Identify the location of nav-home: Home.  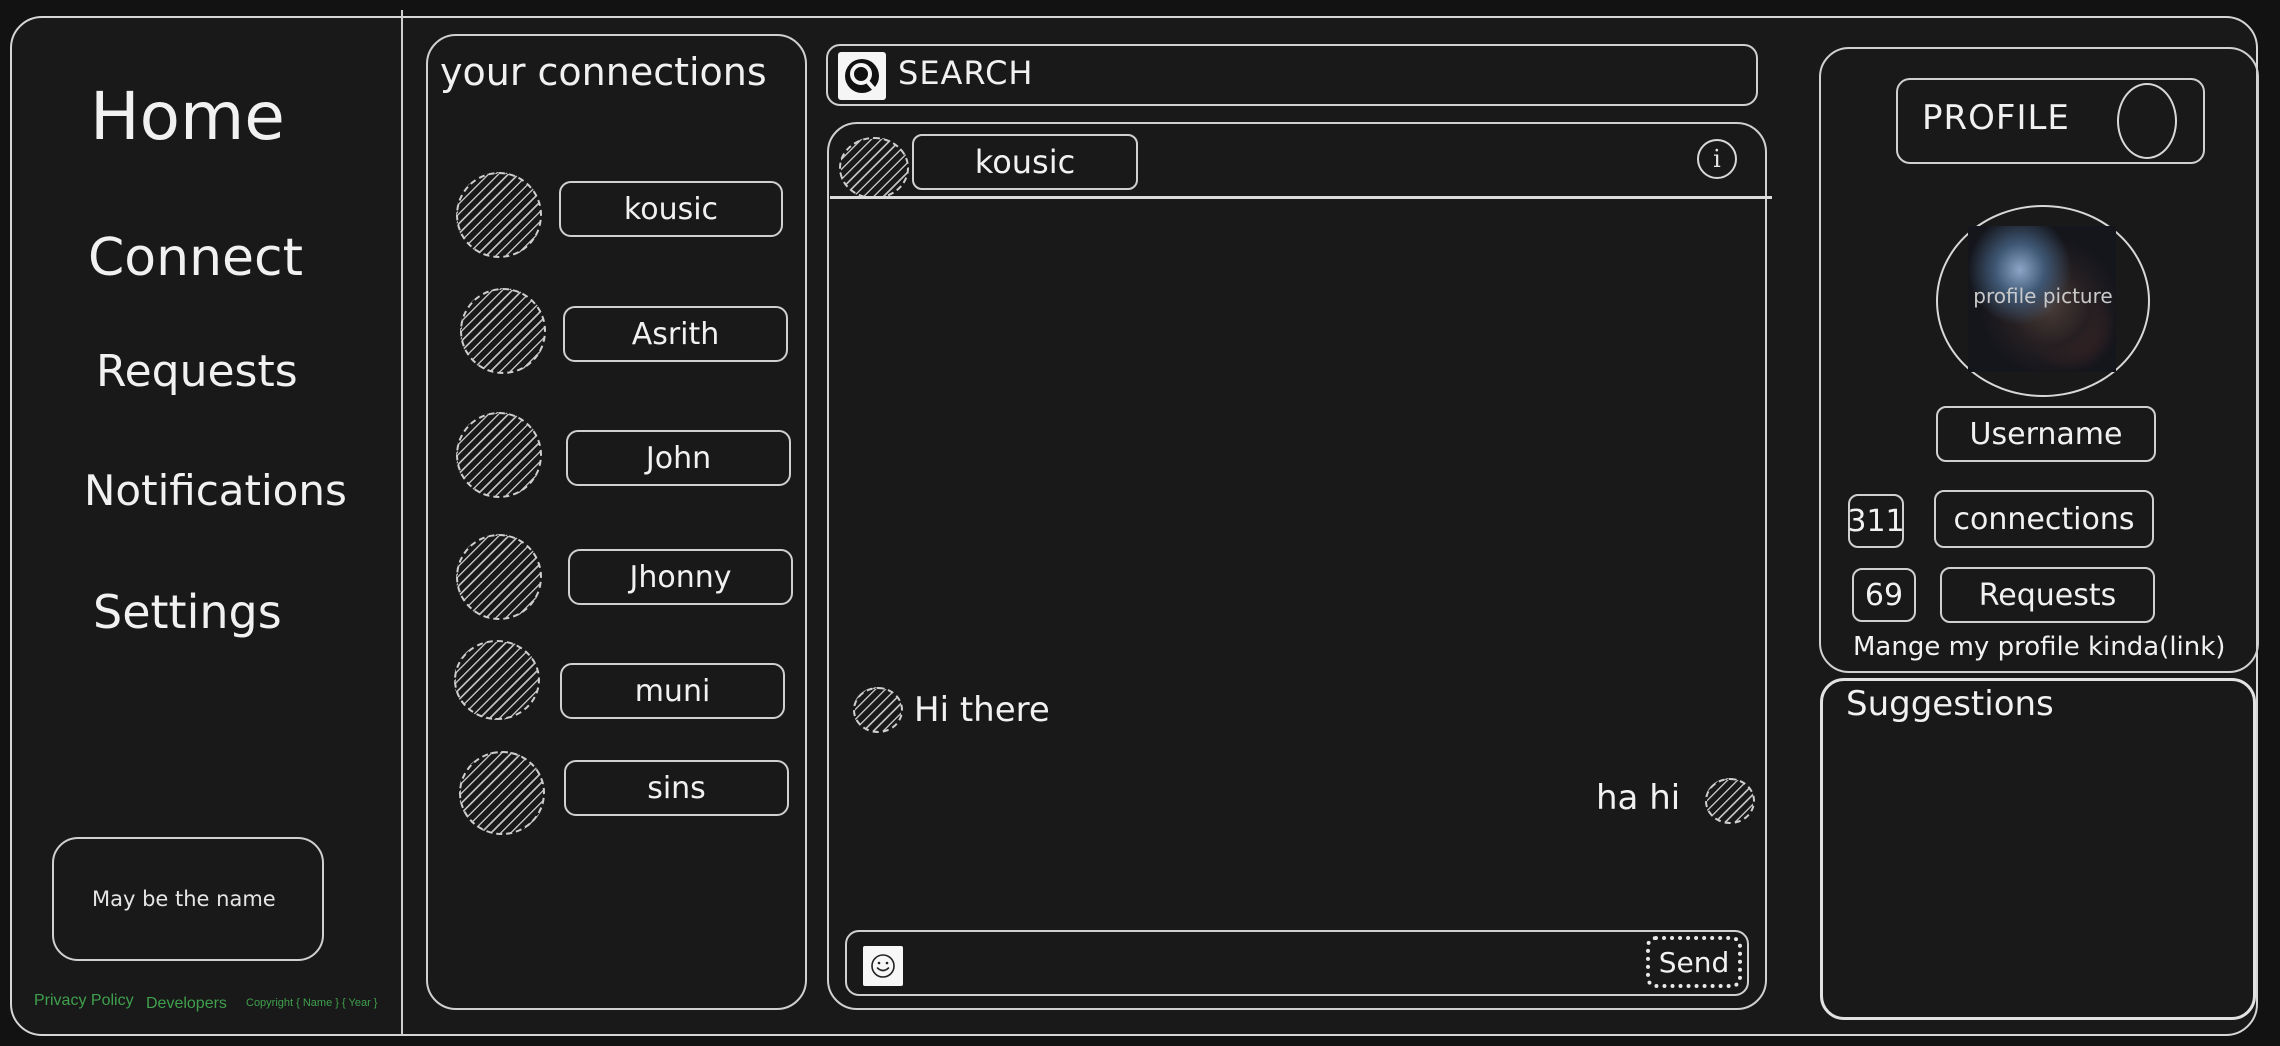
(187, 116).